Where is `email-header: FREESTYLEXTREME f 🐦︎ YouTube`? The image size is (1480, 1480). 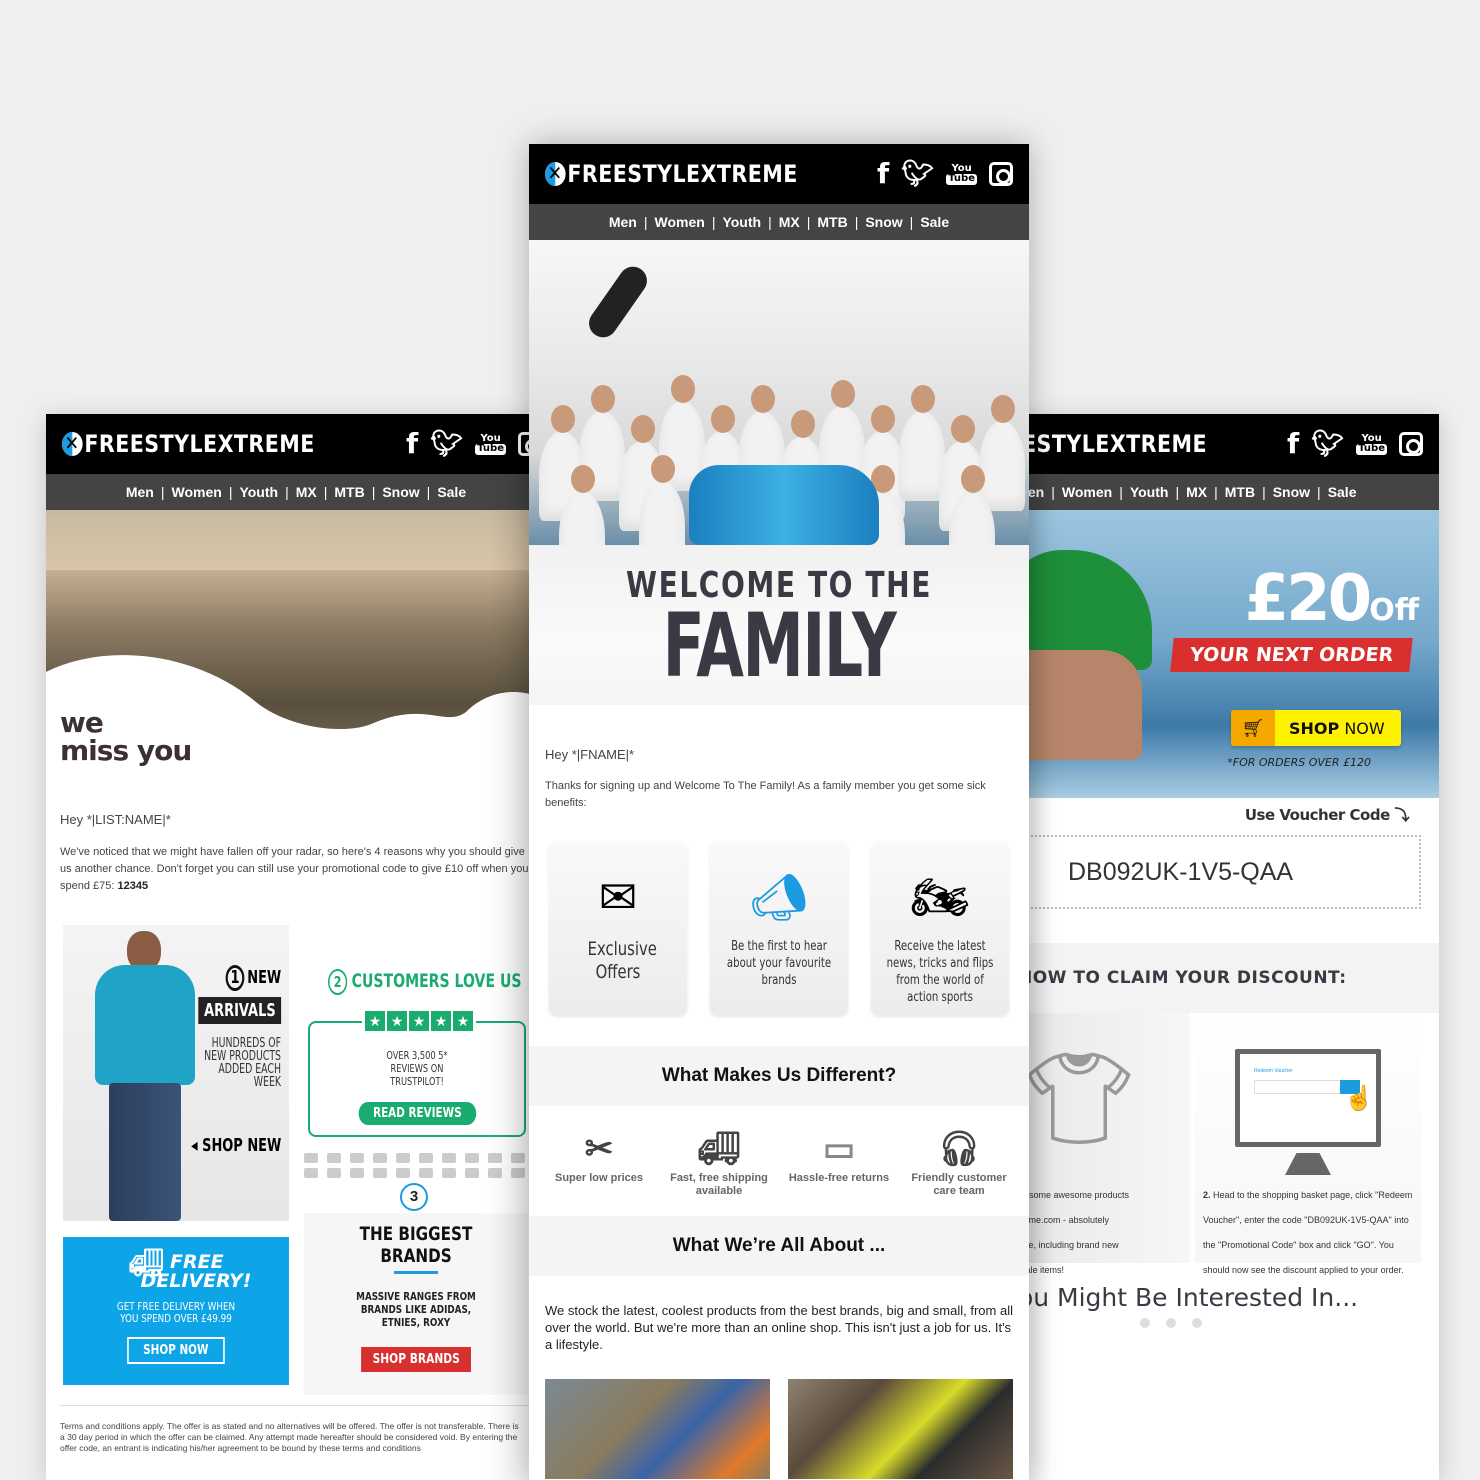 email-header: FREESTYLEXTREME f 🐦︎ YouTube is located at coordinates (296, 444).